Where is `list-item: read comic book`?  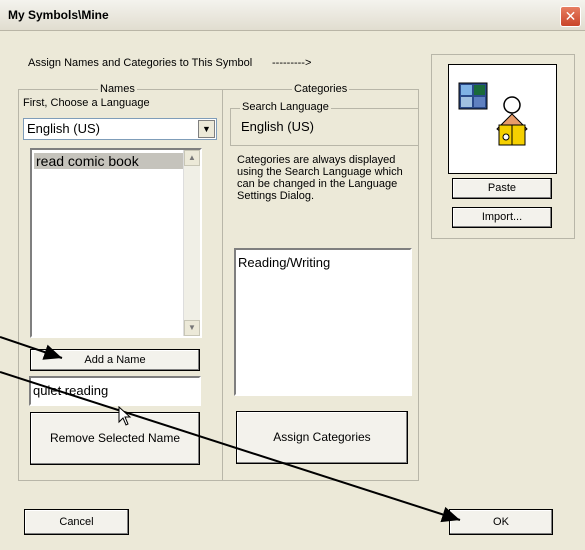
list-item: read comic book is located at coordinates (110, 161).